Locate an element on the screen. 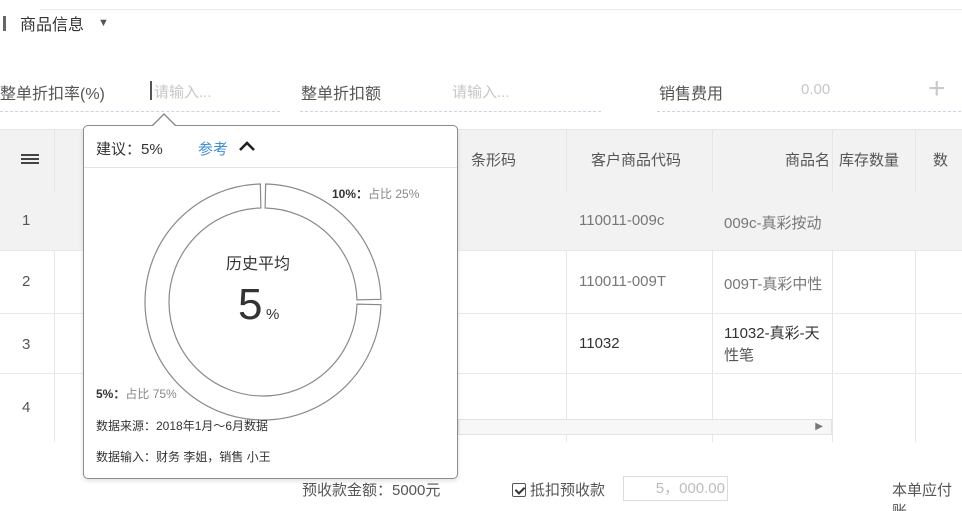 The height and width of the screenshot is (511, 962). section-header: 商品信息 ▼ is located at coordinates (54, 23).